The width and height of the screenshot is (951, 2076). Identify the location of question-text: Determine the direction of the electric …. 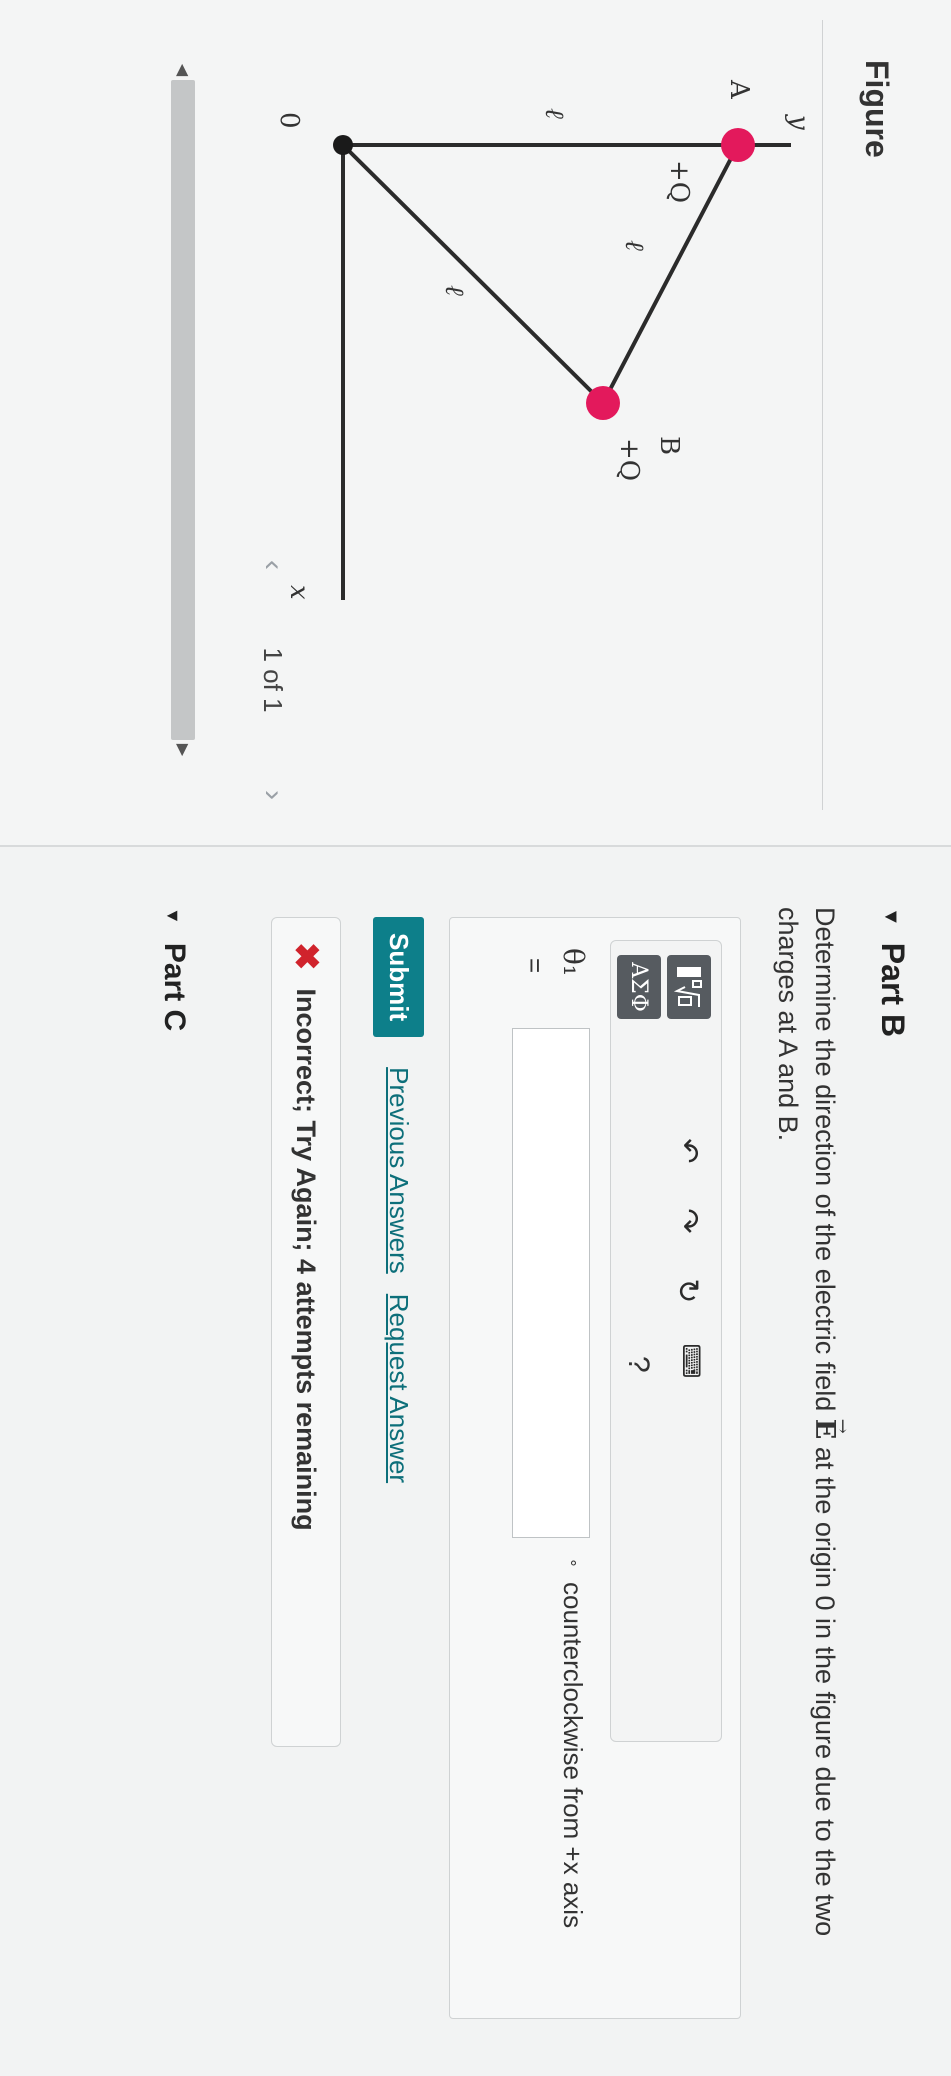
(806, 1467).